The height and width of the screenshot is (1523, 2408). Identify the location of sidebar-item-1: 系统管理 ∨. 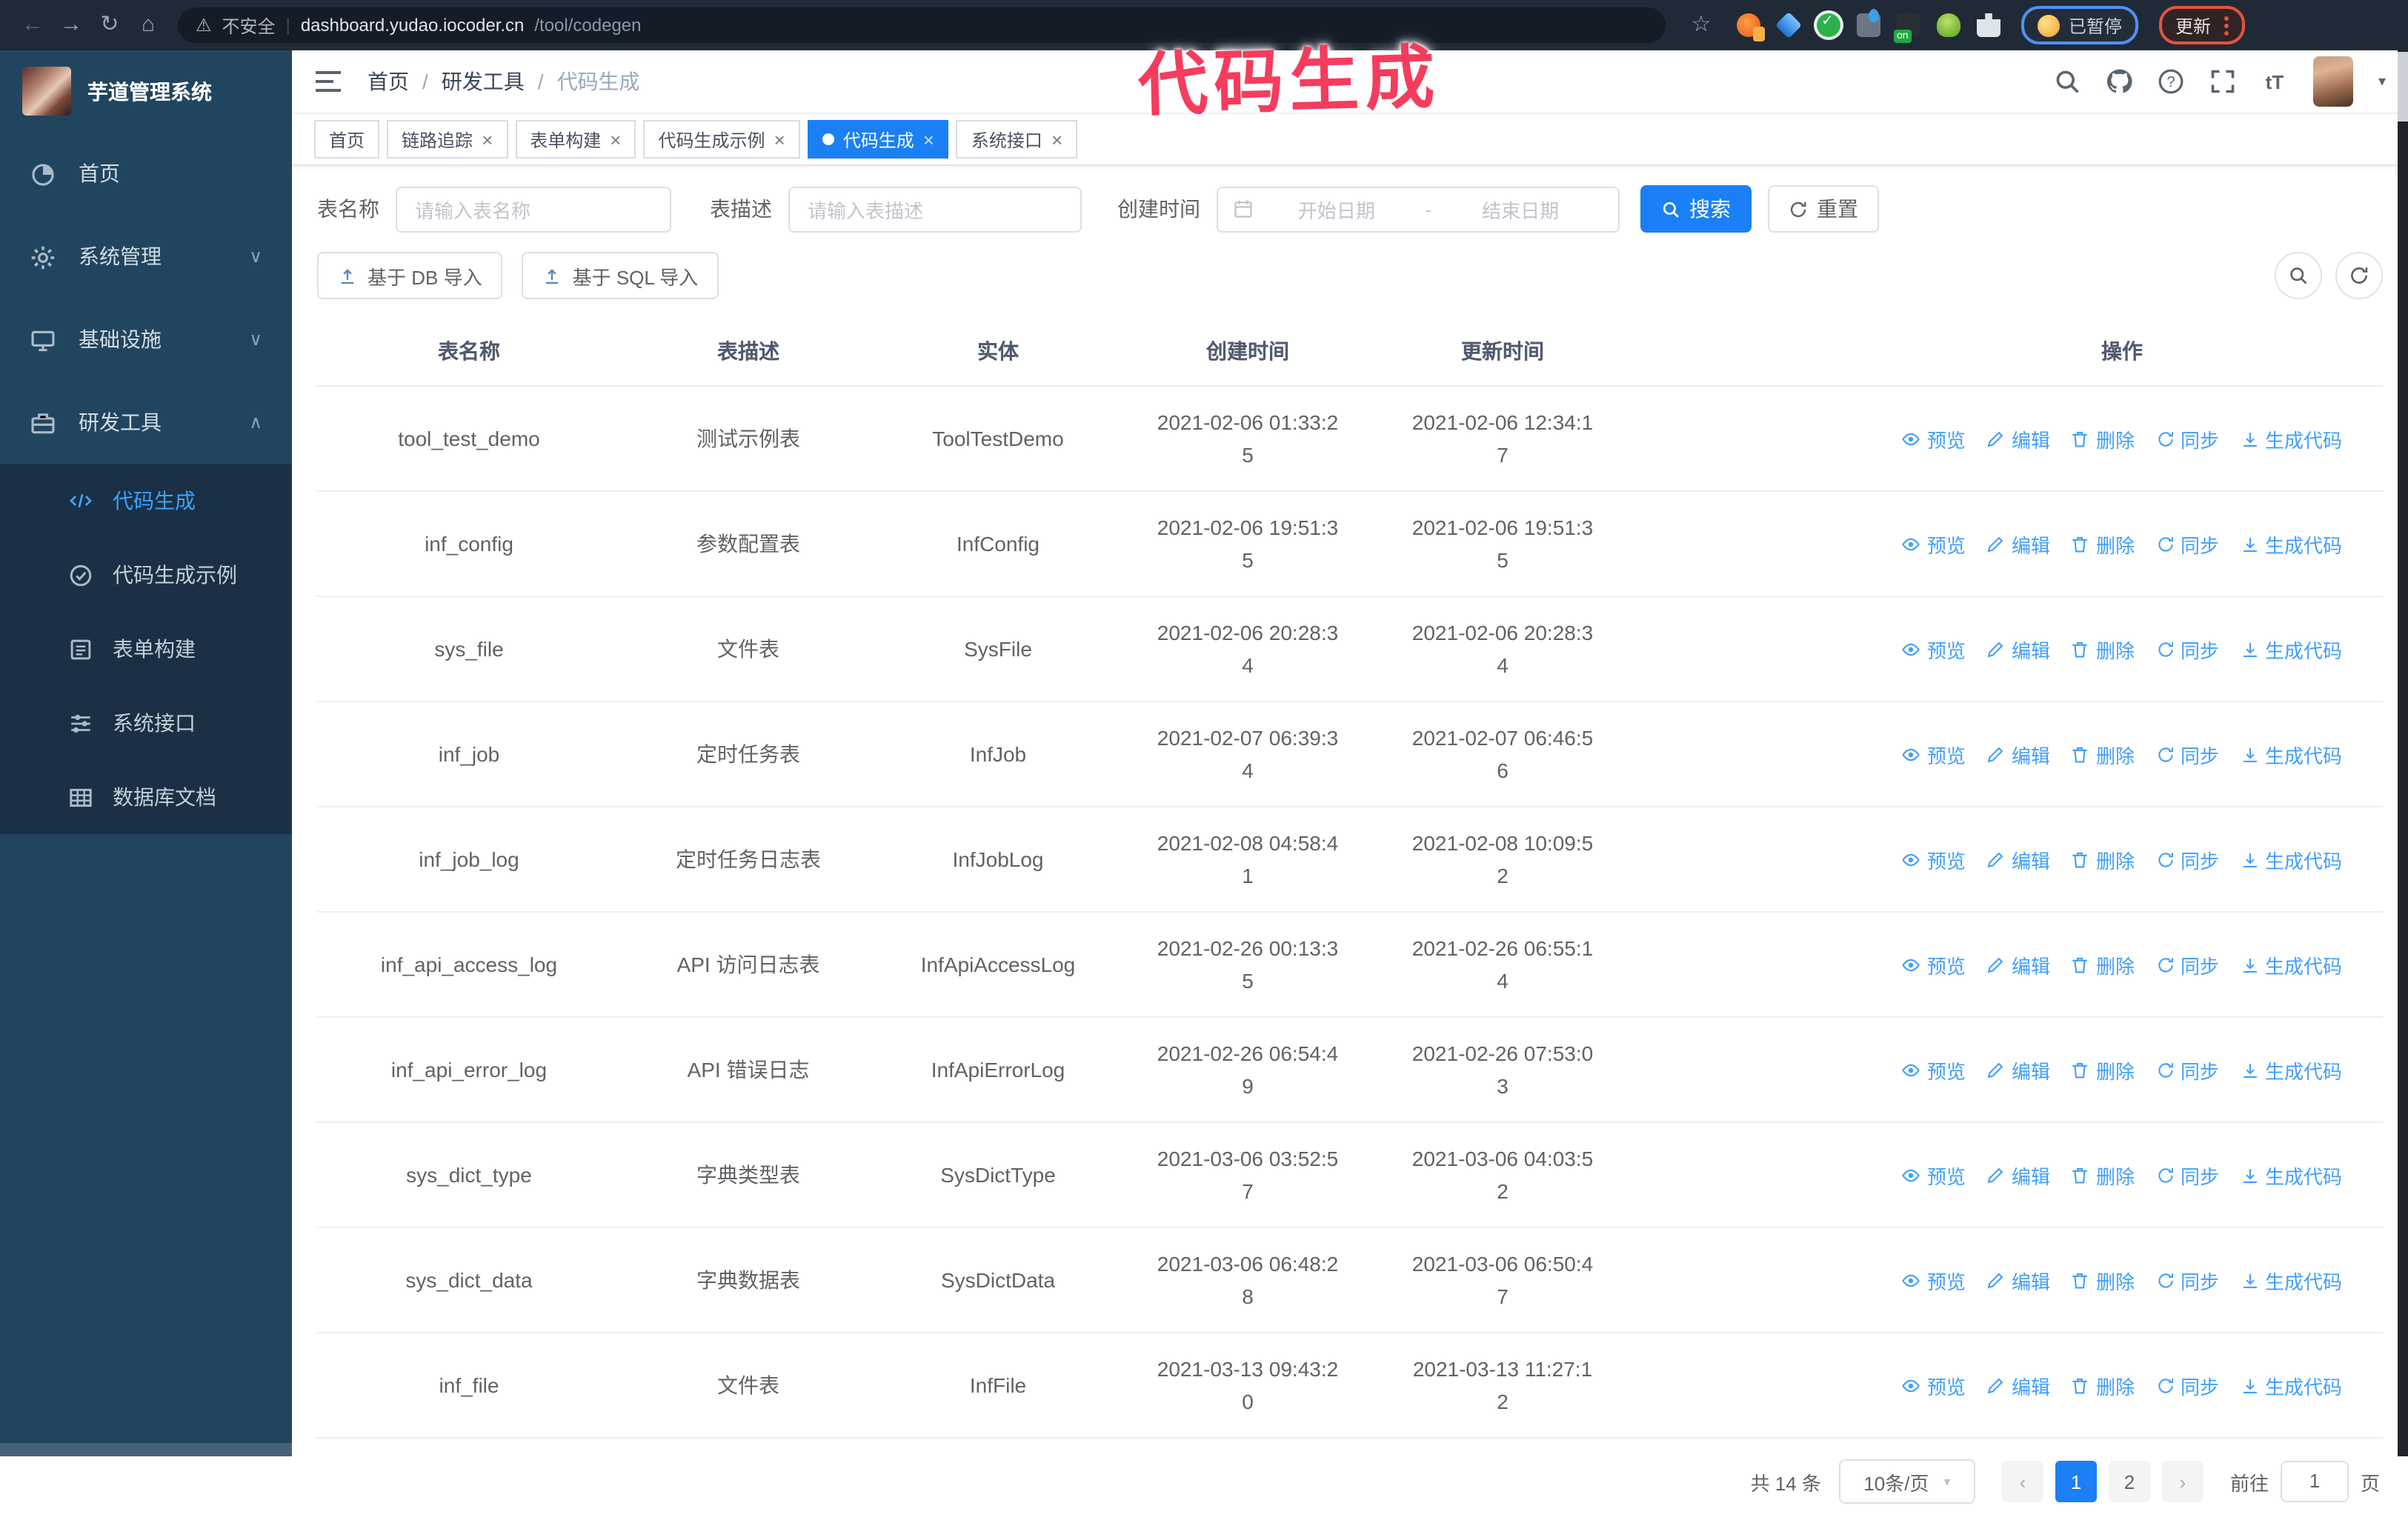
(146, 256).